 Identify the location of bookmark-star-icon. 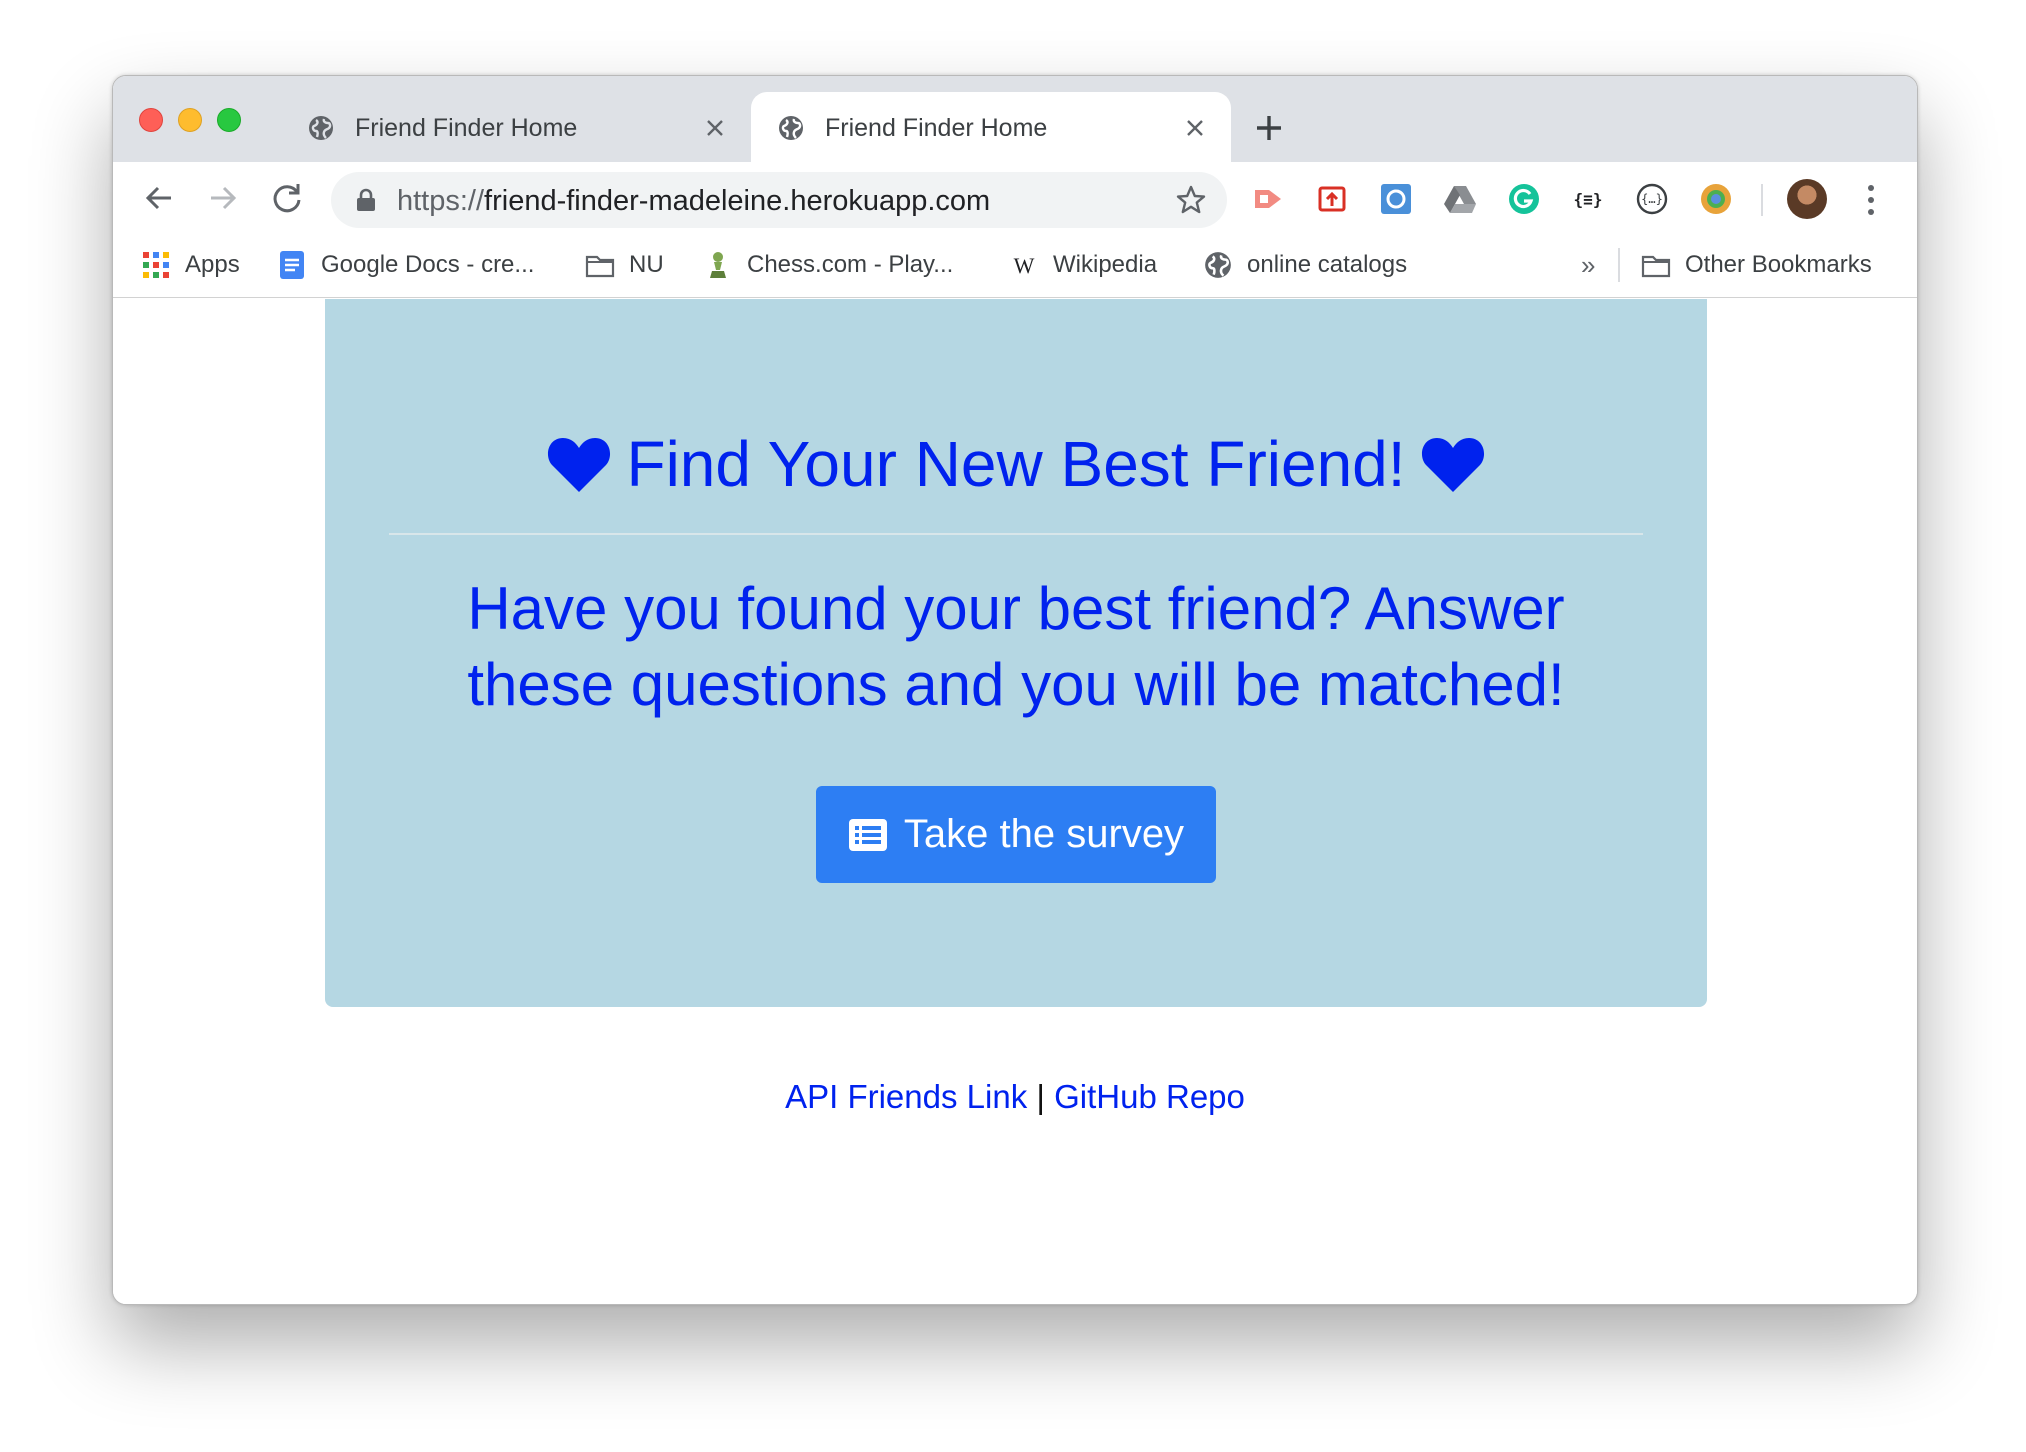
(1191, 200).